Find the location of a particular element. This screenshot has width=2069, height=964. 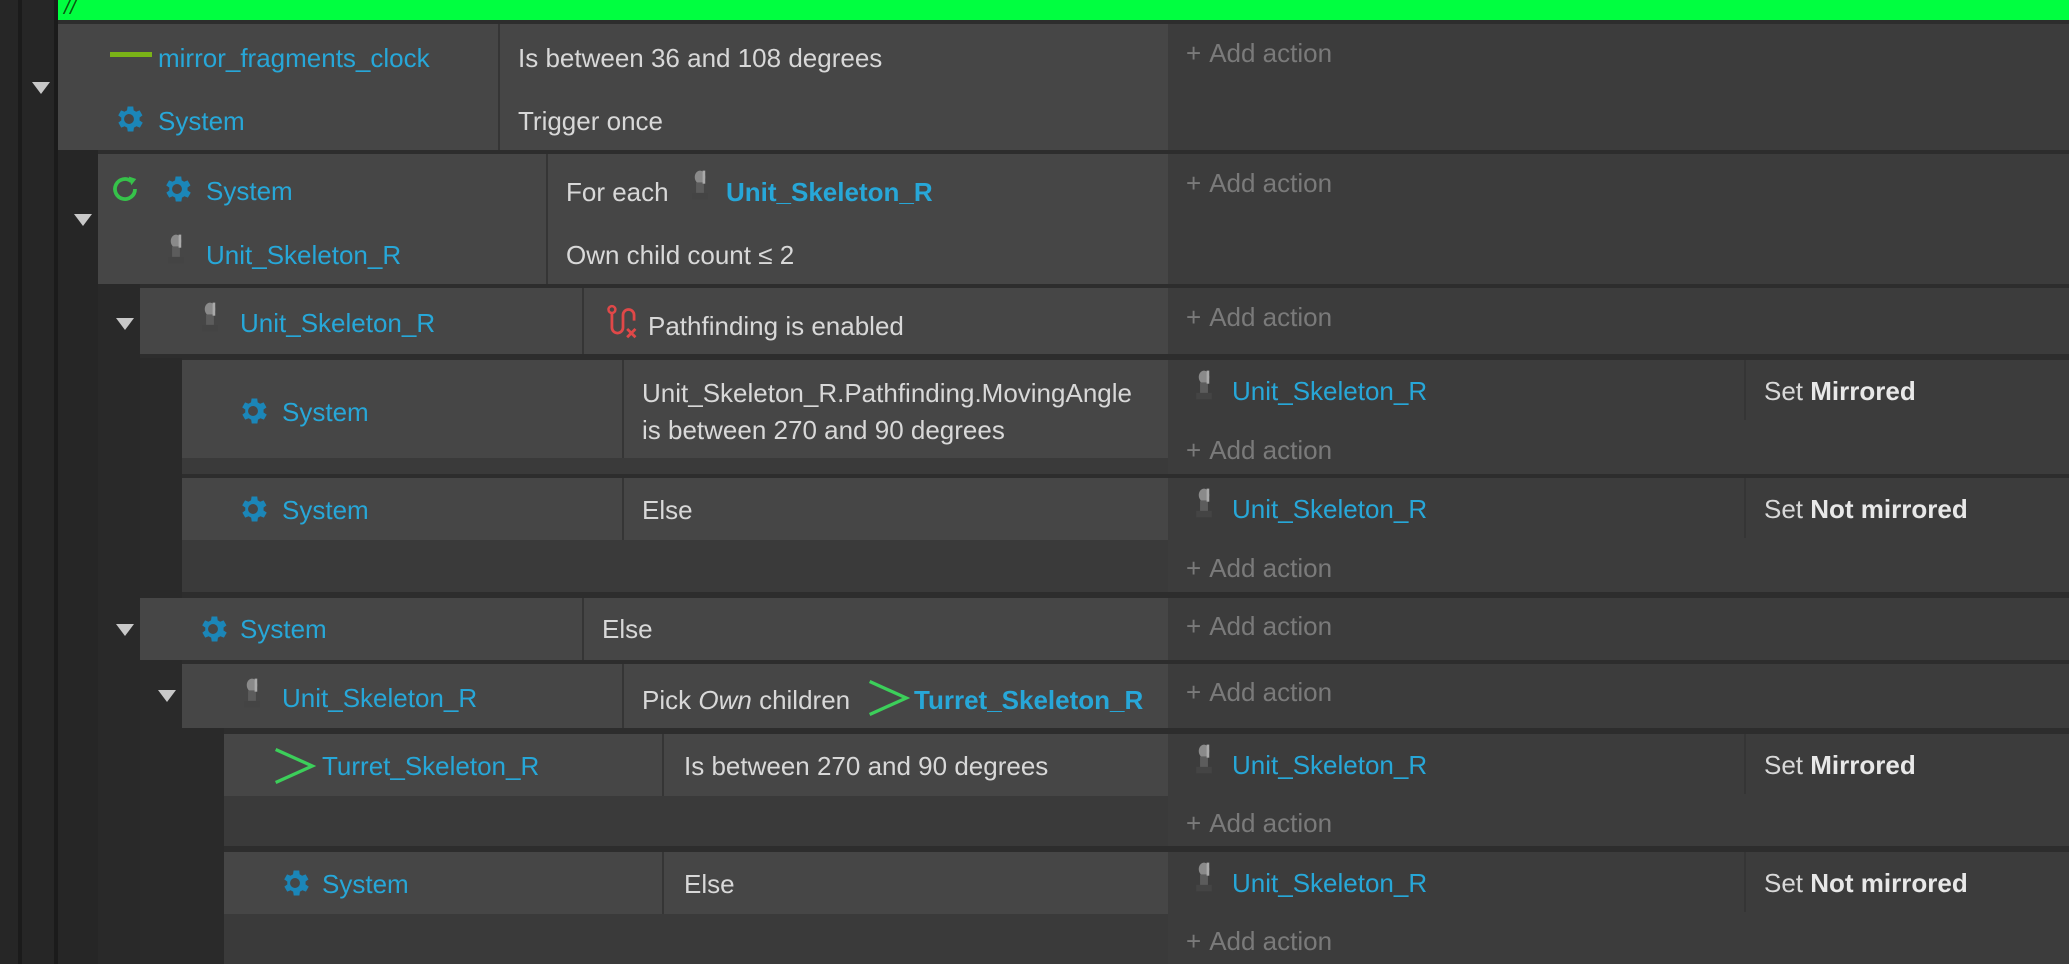

gutter-line is located at coordinates (20, 482).